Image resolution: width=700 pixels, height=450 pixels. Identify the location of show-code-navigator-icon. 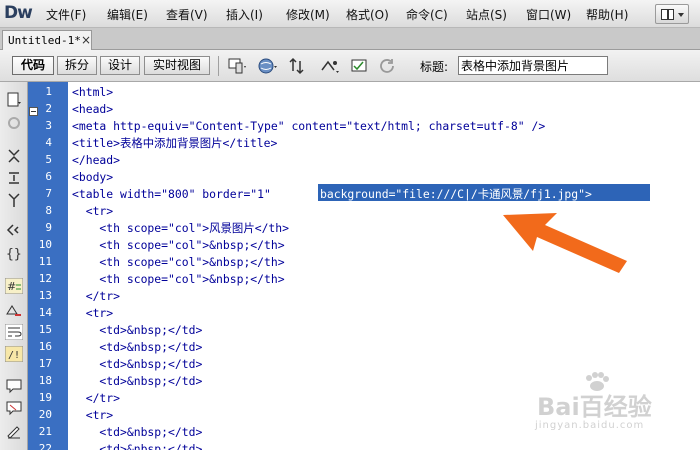
(14, 123).